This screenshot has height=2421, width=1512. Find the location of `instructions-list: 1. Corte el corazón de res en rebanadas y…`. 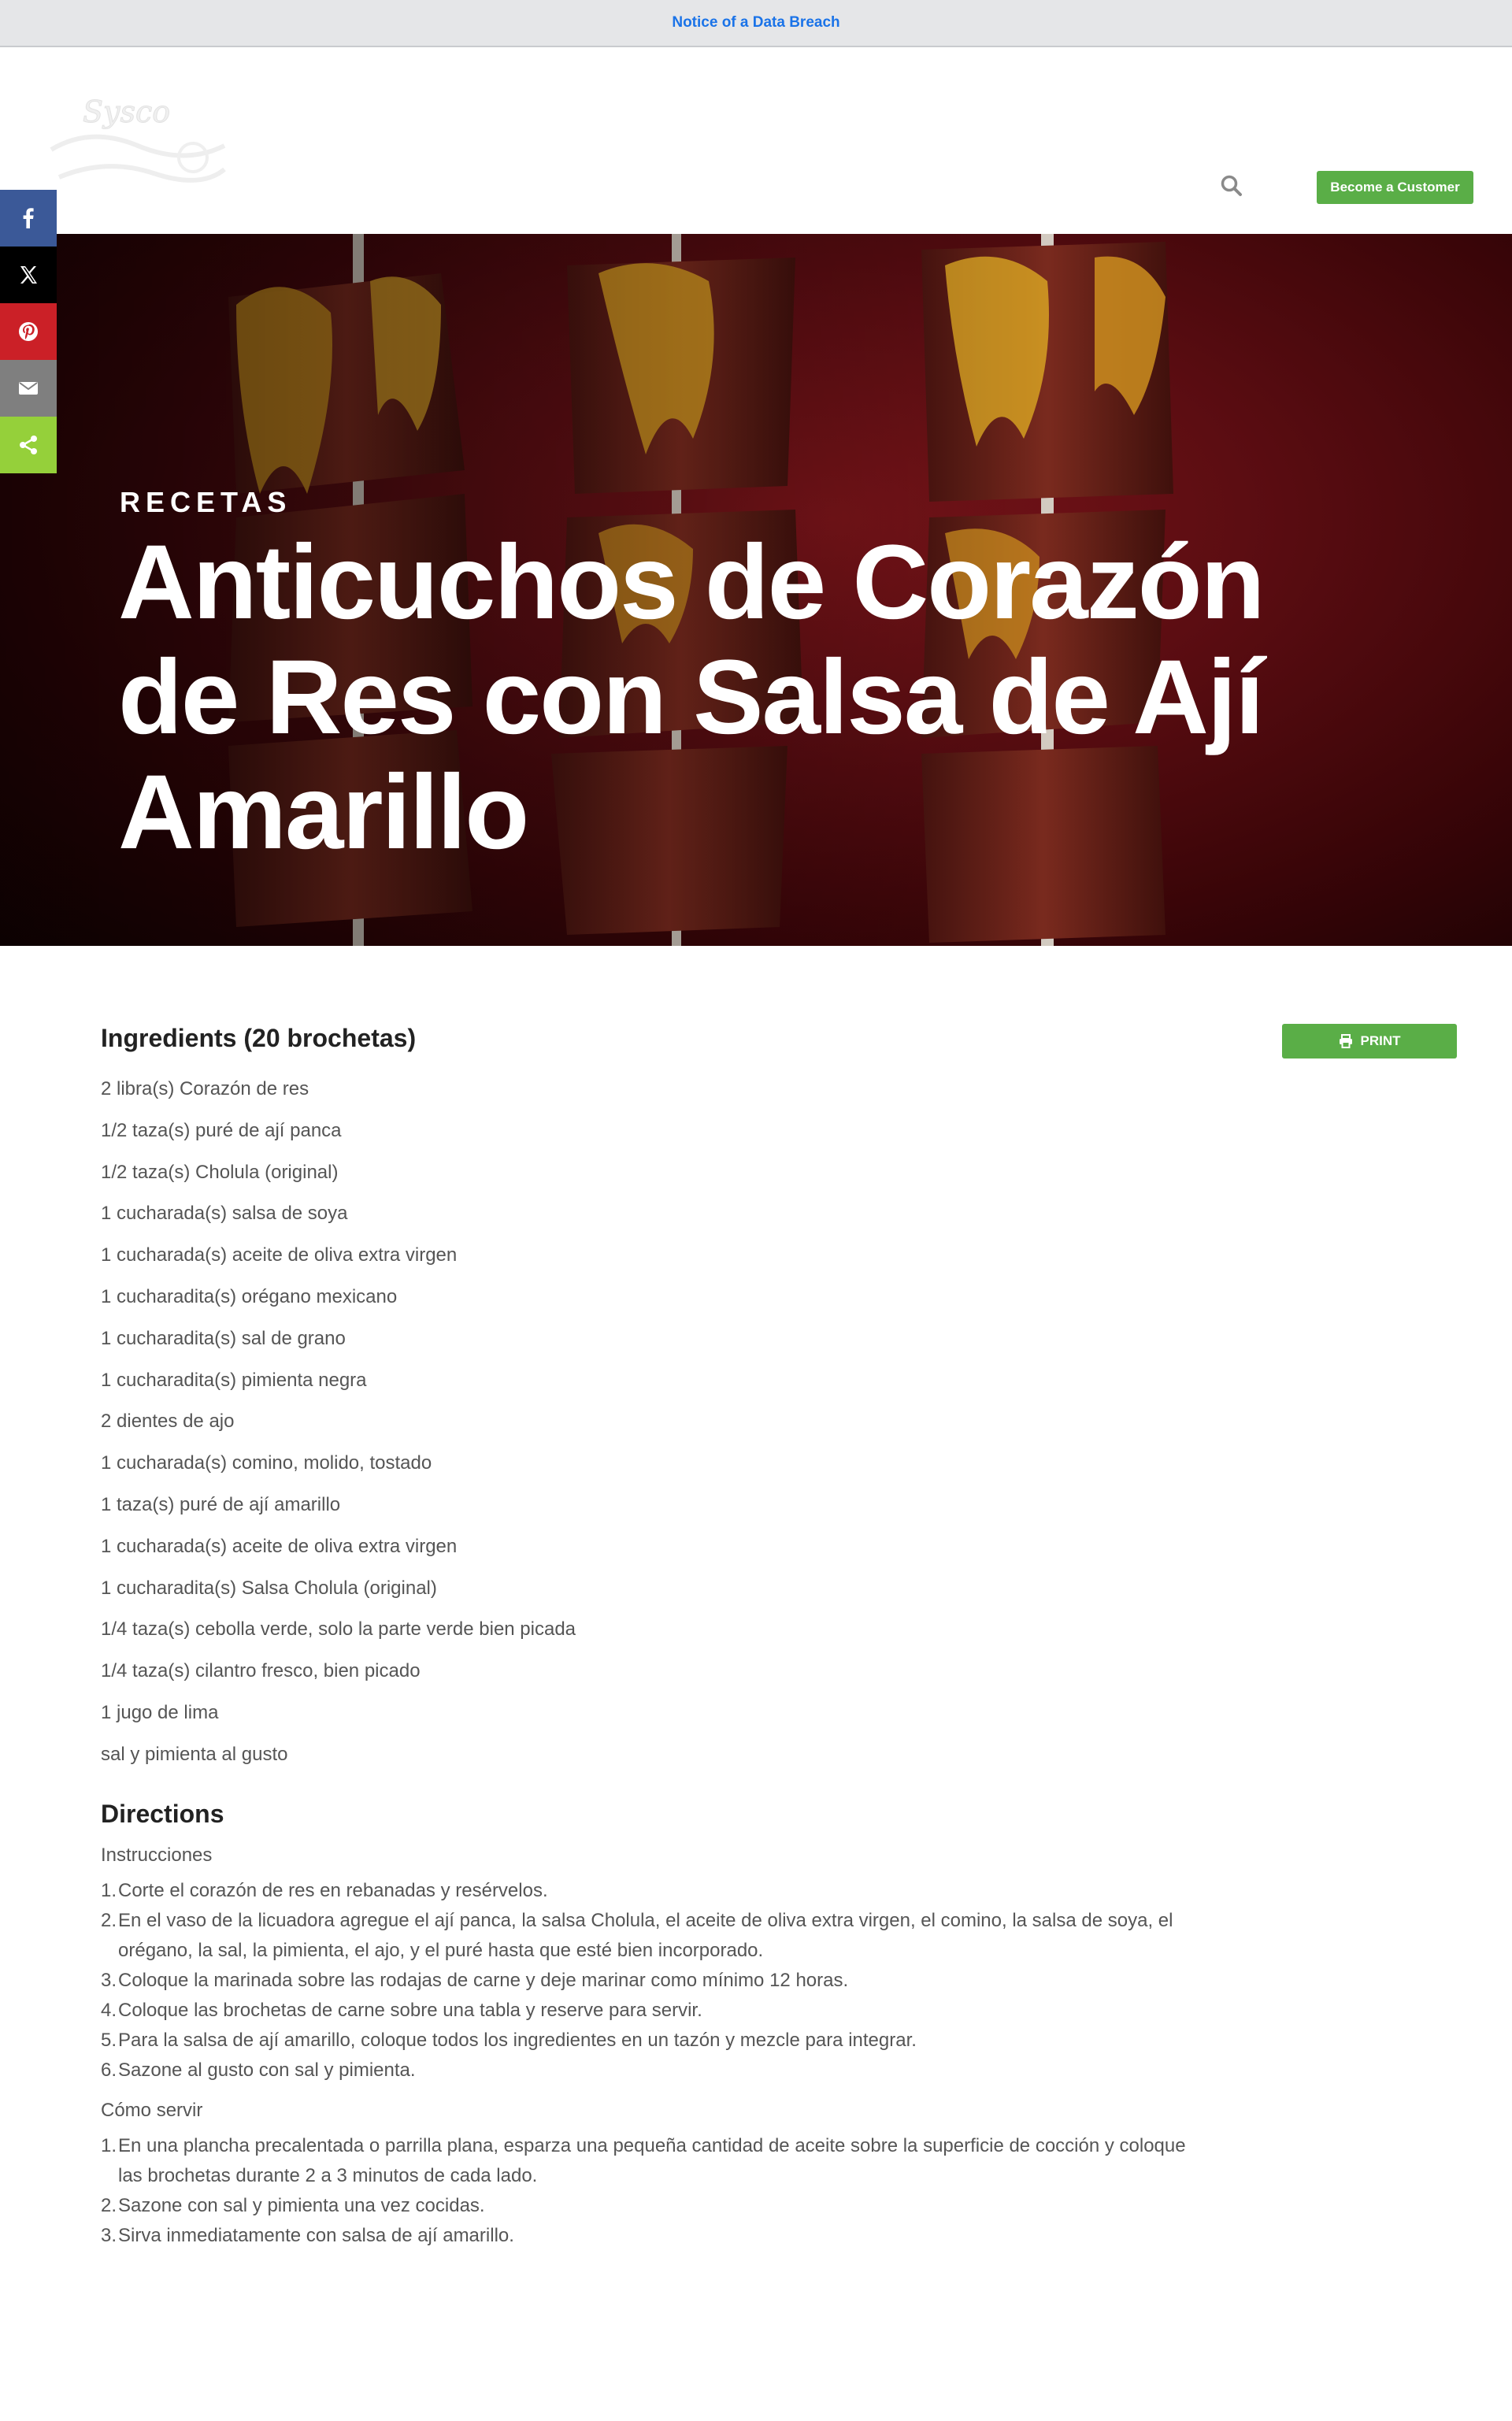

instructions-list: 1. Corte el corazón de res en rebanadas y… is located at coordinates (759, 1980).